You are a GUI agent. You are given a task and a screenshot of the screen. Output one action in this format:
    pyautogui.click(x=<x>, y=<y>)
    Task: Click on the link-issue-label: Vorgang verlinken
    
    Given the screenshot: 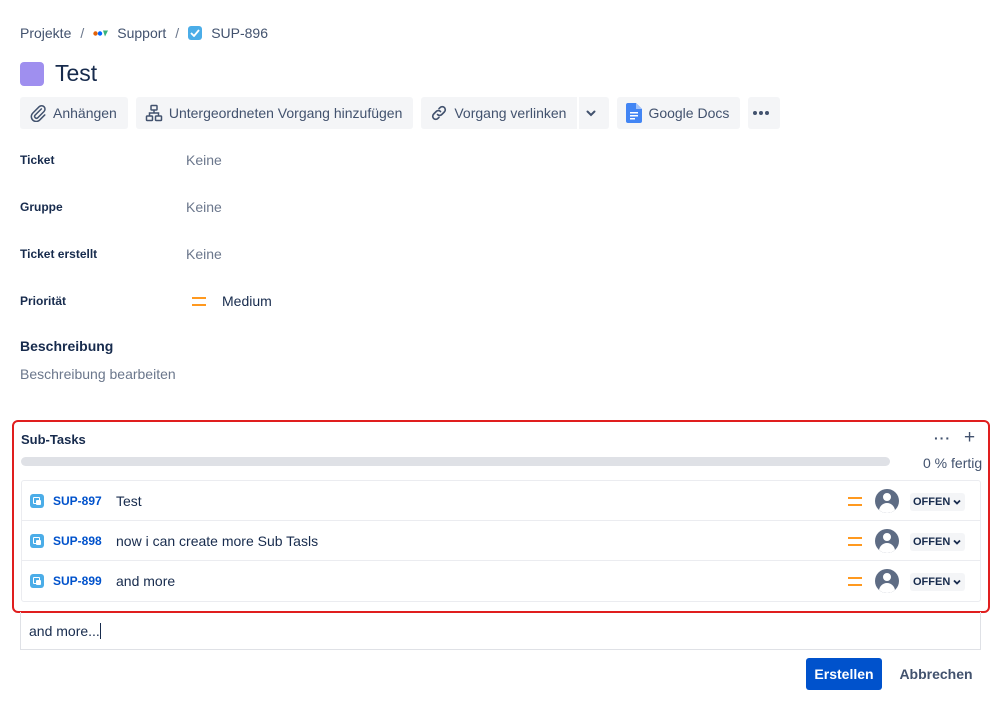 What is the action you would take?
    pyautogui.click(x=510, y=113)
    